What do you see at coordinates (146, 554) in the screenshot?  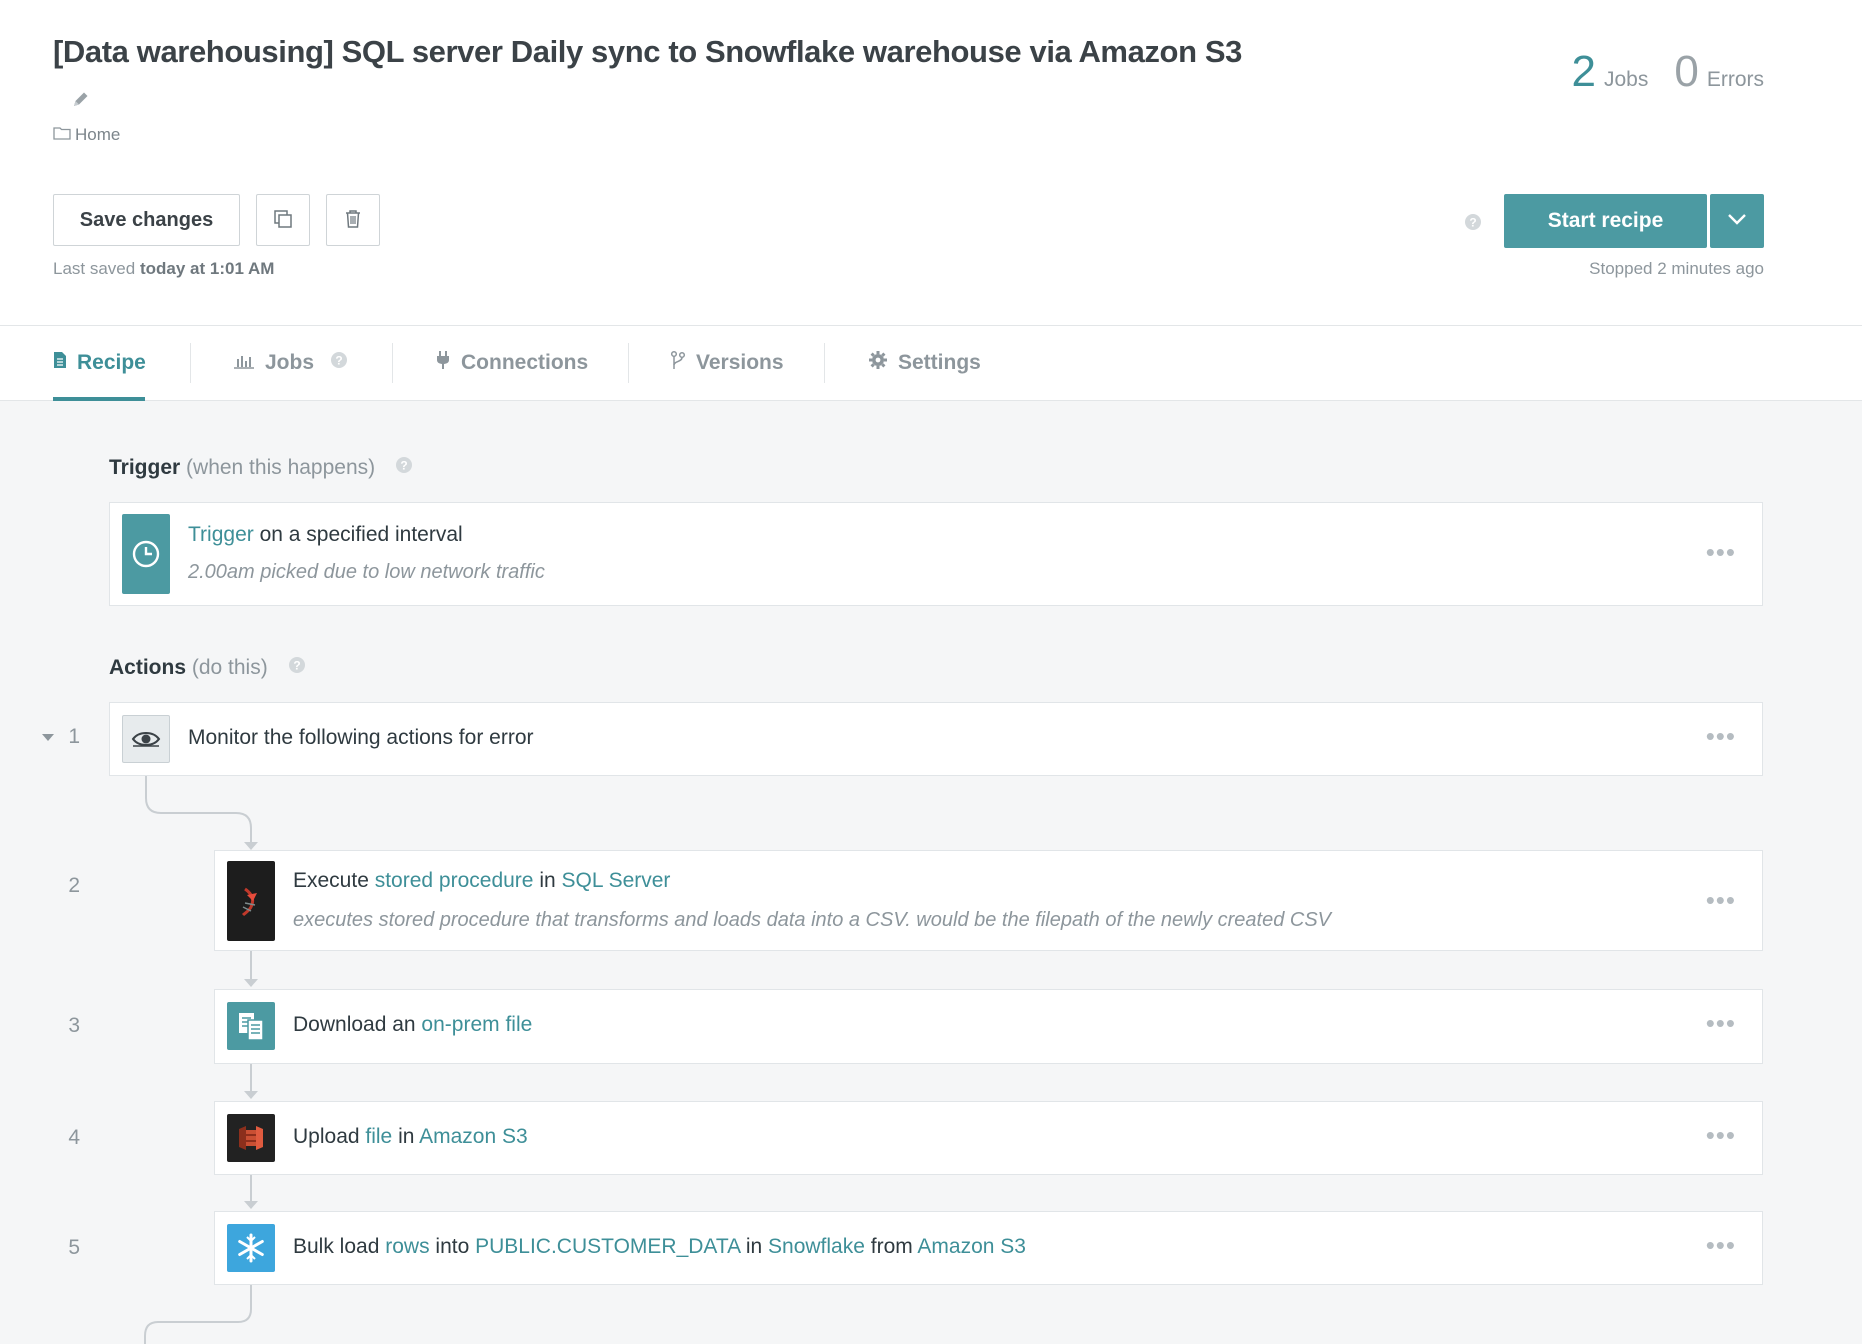 I see `clock-icon` at bounding box center [146, 554].